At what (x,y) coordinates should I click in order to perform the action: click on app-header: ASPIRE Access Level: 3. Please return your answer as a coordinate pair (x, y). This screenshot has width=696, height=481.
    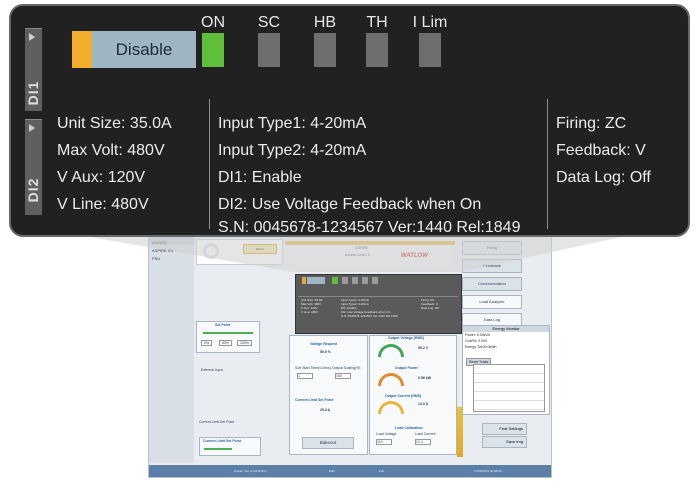
    Looking at the image, I should click on (370, 253).